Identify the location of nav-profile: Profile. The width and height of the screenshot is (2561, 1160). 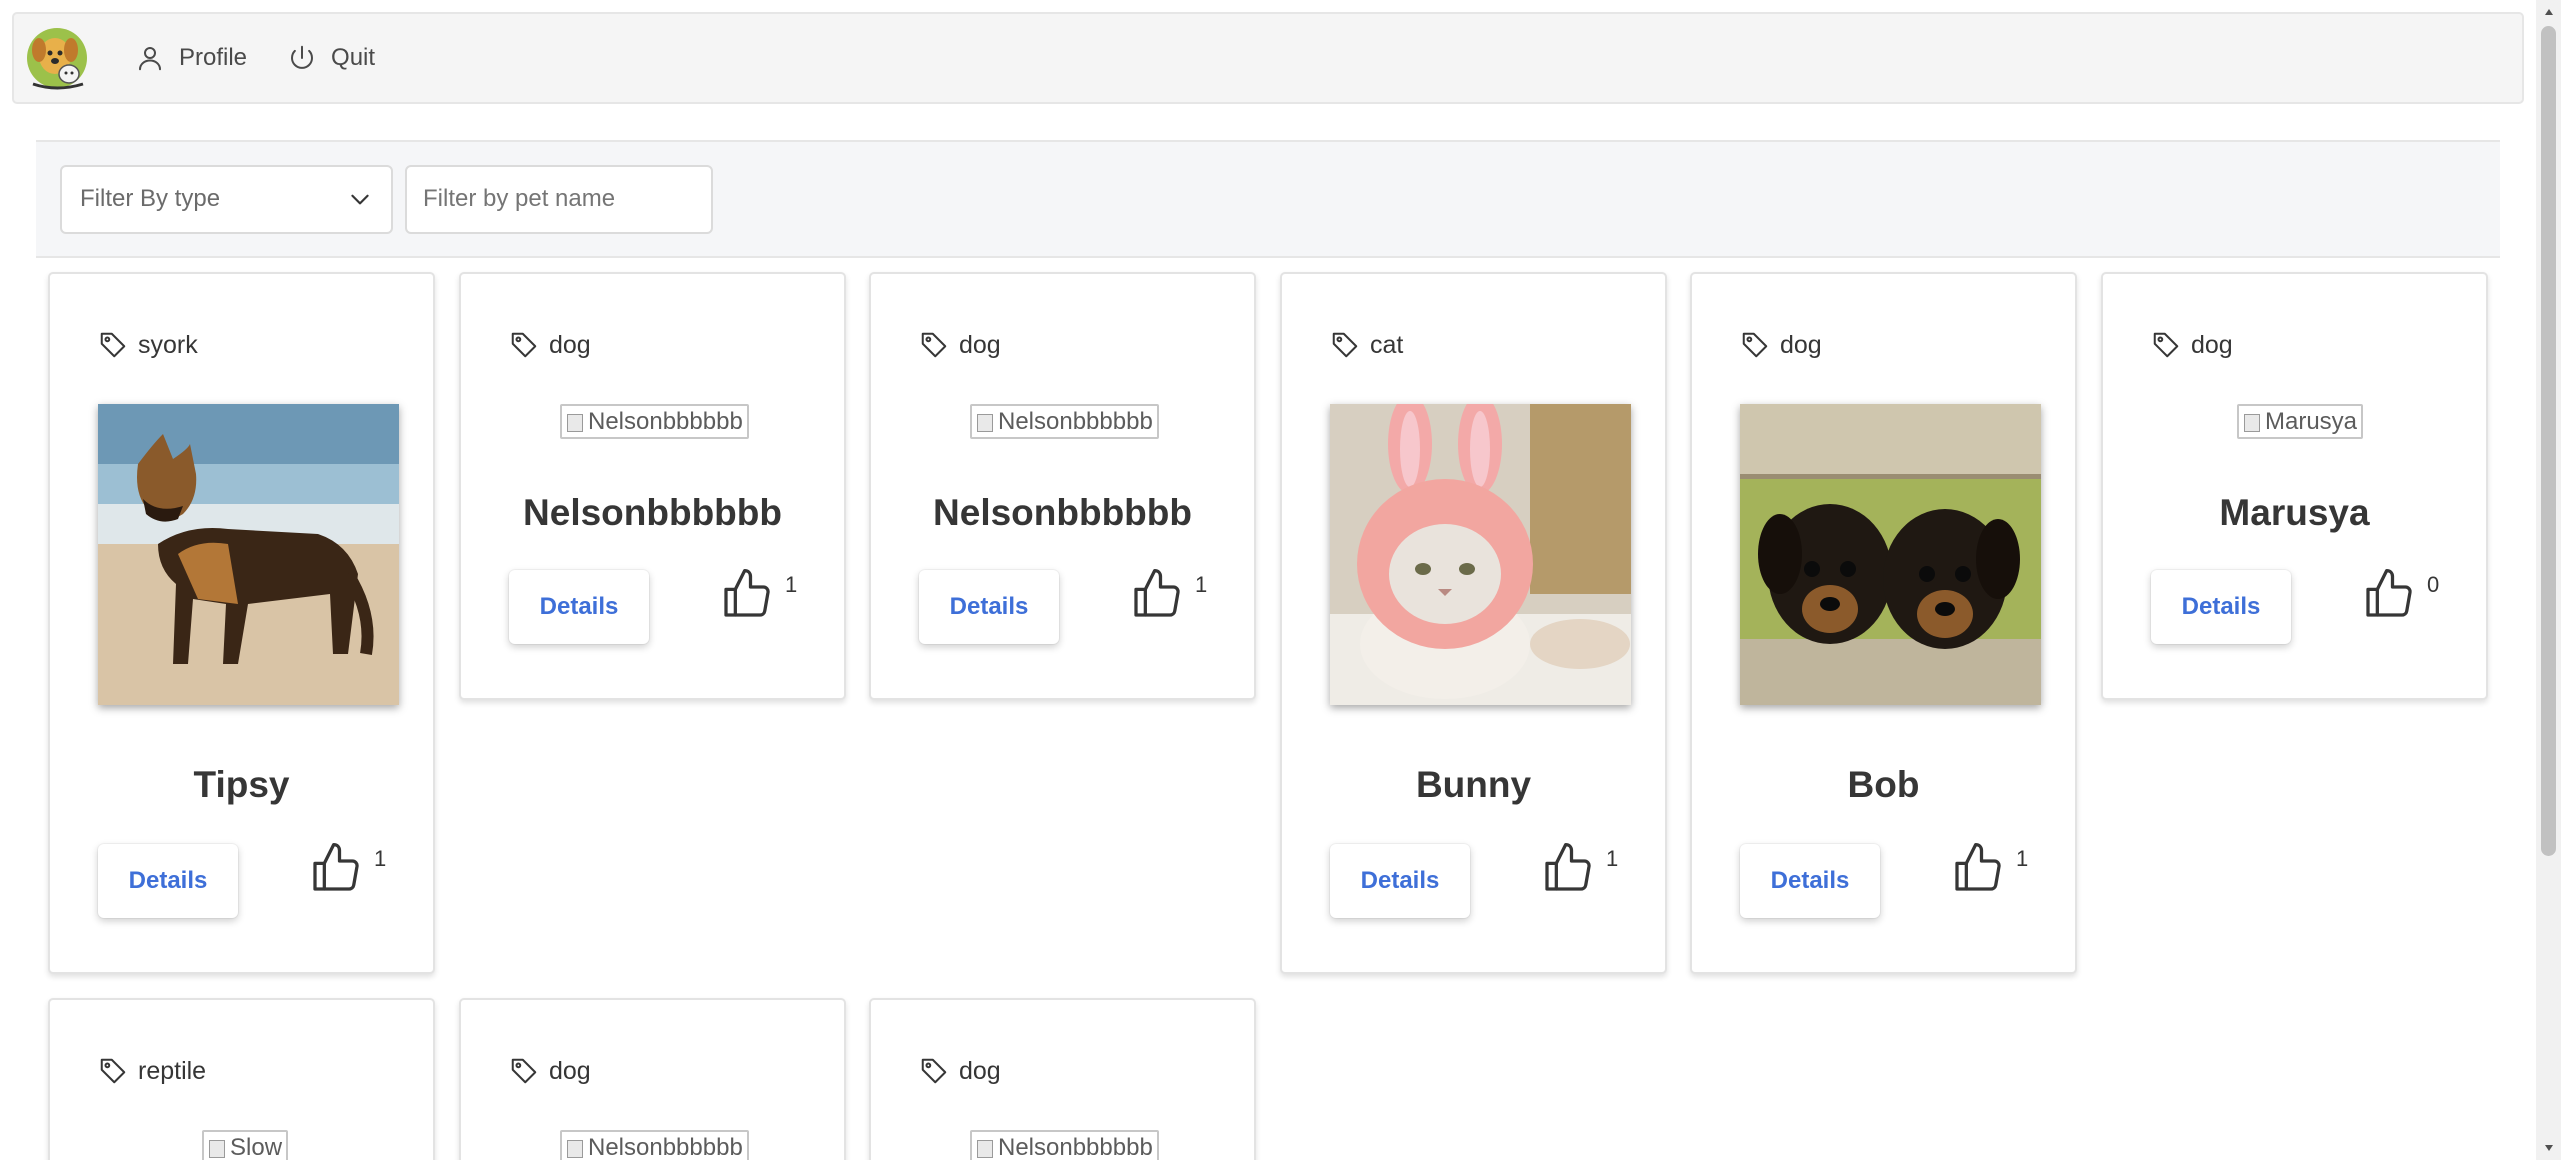
(191, 58).